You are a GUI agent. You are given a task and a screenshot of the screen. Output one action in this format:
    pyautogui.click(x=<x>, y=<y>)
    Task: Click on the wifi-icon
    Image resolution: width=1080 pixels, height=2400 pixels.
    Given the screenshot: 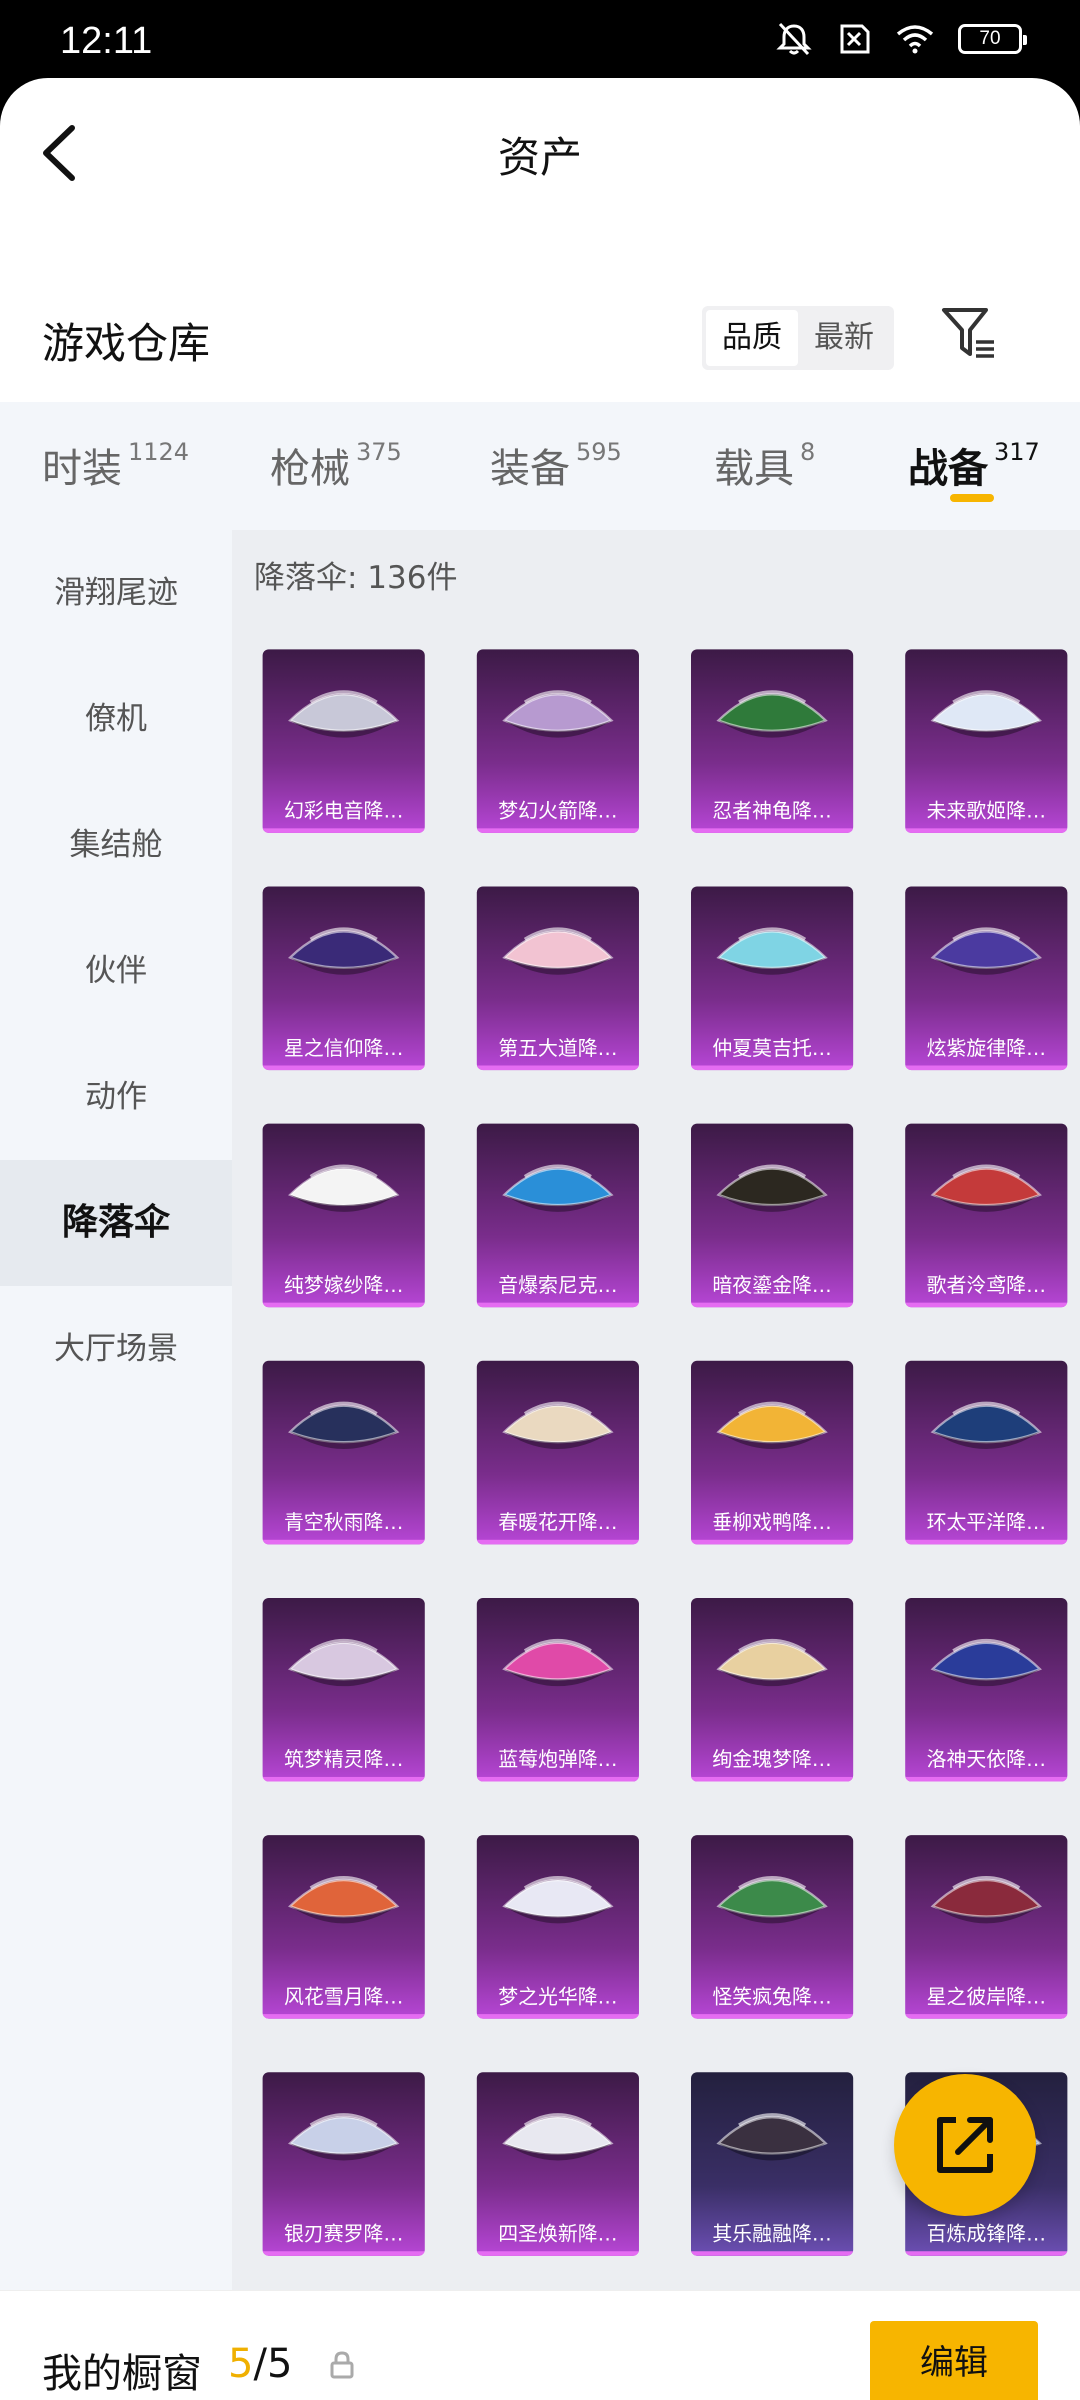 What is the action you would take?
    pyautogui.click(x=915, y=39)
    